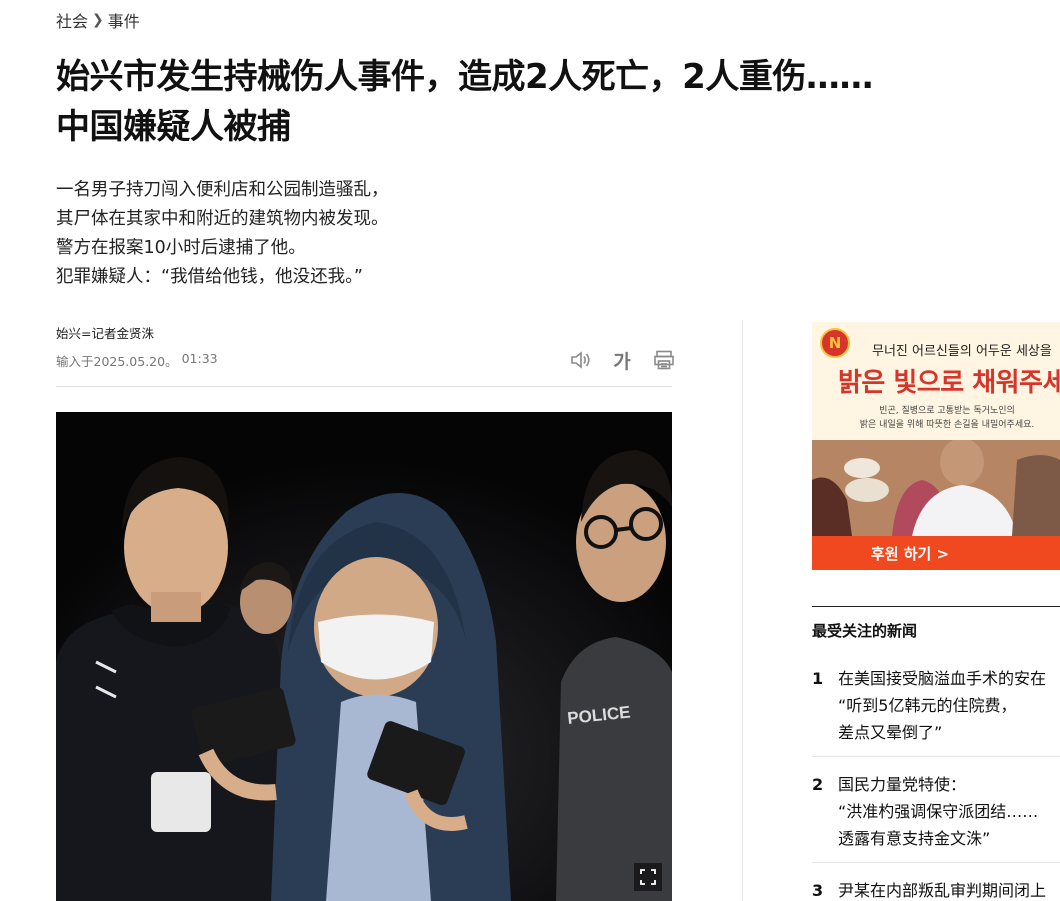  What do you see at coordinates (947, 411) in the screenshot?
I see `ad-body-line: 빈곤, 질병으로 고통받는 독거노인의` at bounding box center [947, 411].